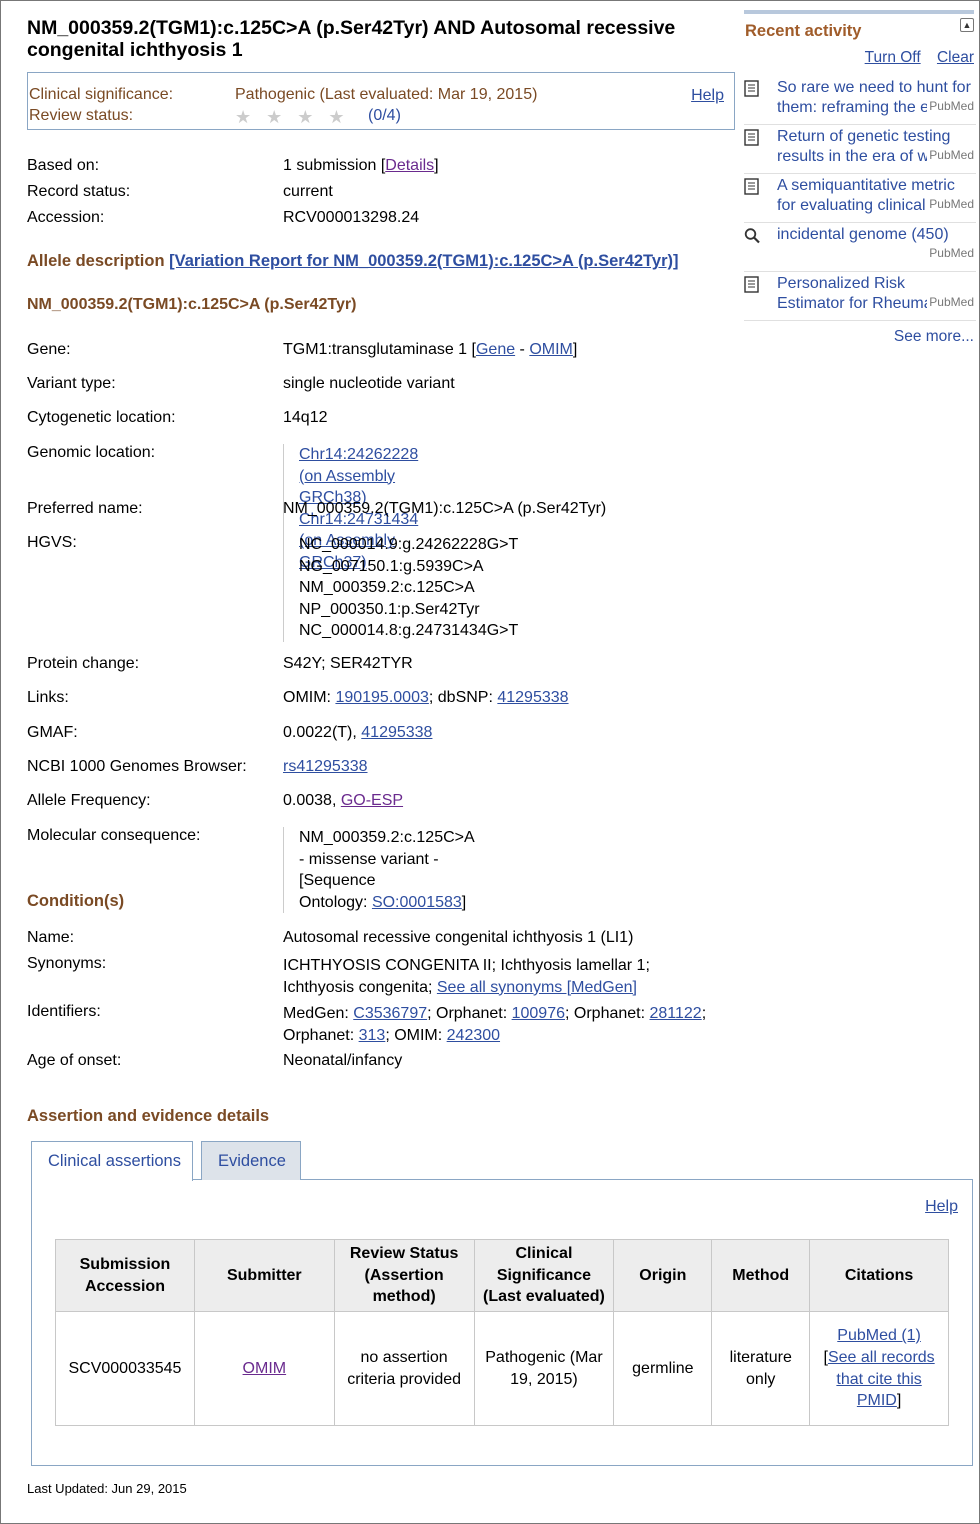  What do you see at coordinates (308, 191) in the screenshot?
I see `record-status-value: current` at bounding box center [308, 191].